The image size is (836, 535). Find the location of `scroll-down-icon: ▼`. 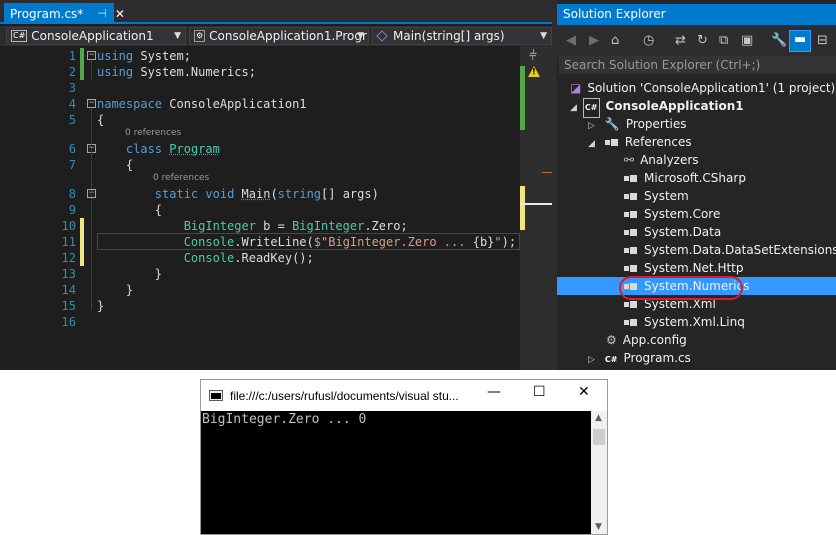

scroll-down-icon: ▼ is located at coordinates (598, 527).